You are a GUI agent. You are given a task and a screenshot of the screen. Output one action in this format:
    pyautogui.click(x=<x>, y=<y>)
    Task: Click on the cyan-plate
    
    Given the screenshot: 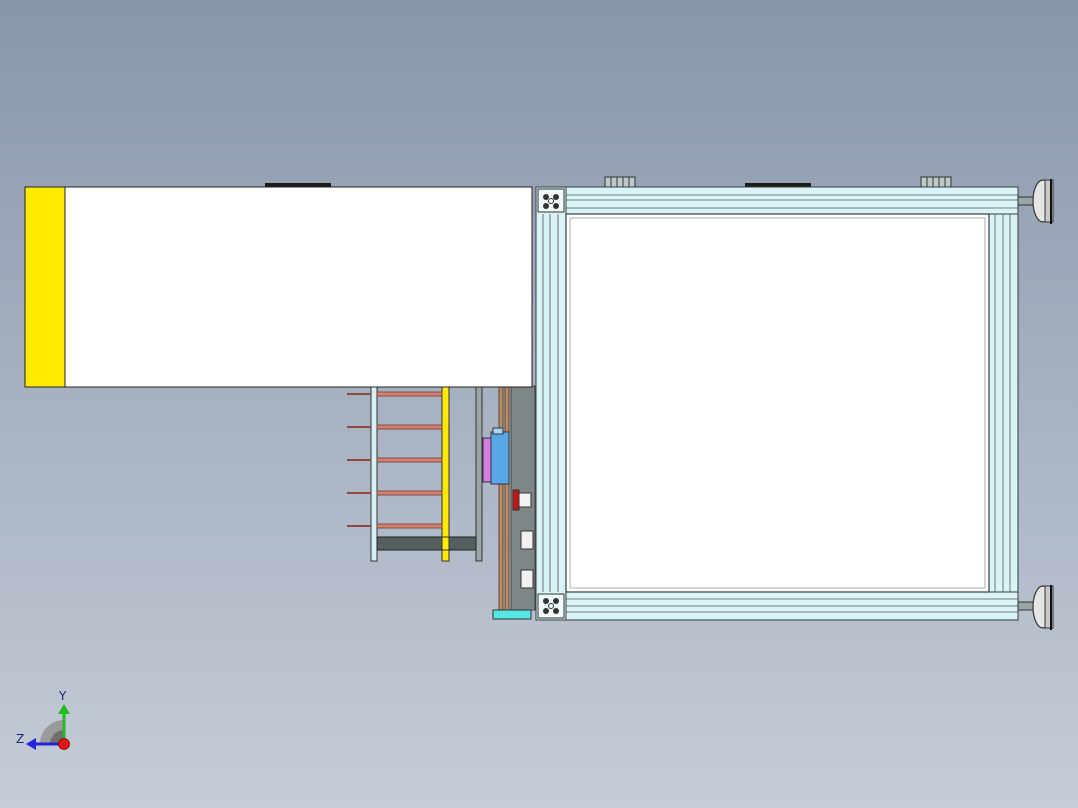 What is the action you would take?
    pyautogui.click(x=512, y=614)
    